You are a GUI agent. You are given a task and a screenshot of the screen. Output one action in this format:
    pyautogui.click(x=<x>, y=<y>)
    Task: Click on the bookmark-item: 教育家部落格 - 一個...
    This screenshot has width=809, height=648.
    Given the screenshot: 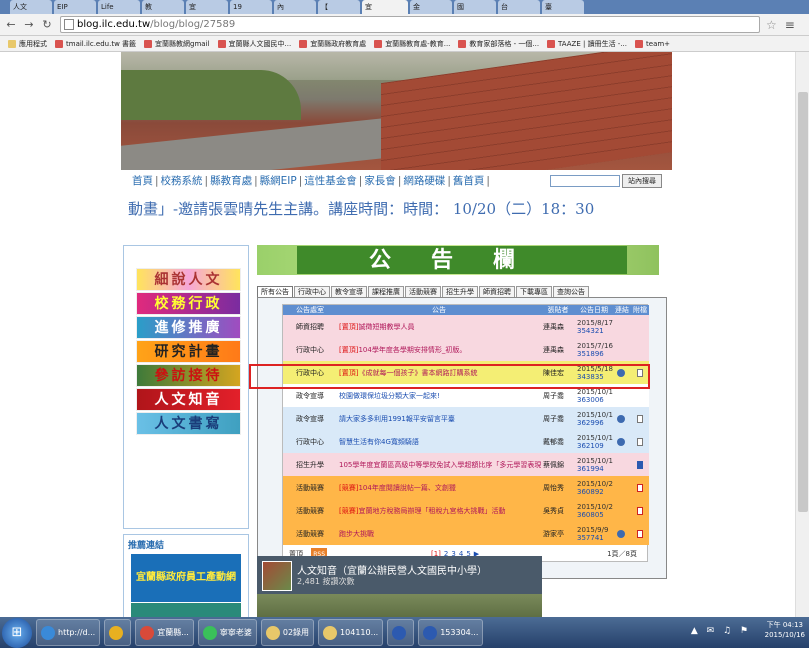 What is the action you would take?
    pyautogui.click(x=498, y=44)
    